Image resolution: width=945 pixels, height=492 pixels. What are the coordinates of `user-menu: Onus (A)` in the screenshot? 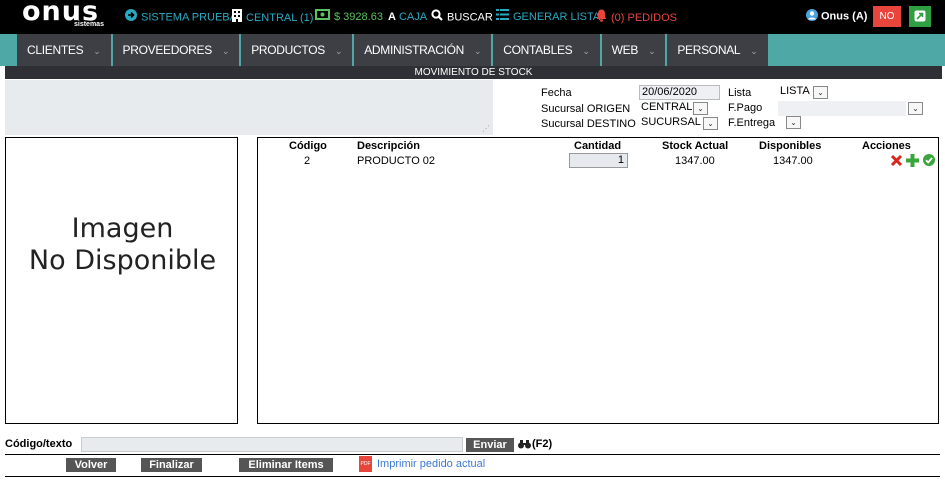 It's located at (836, 16).